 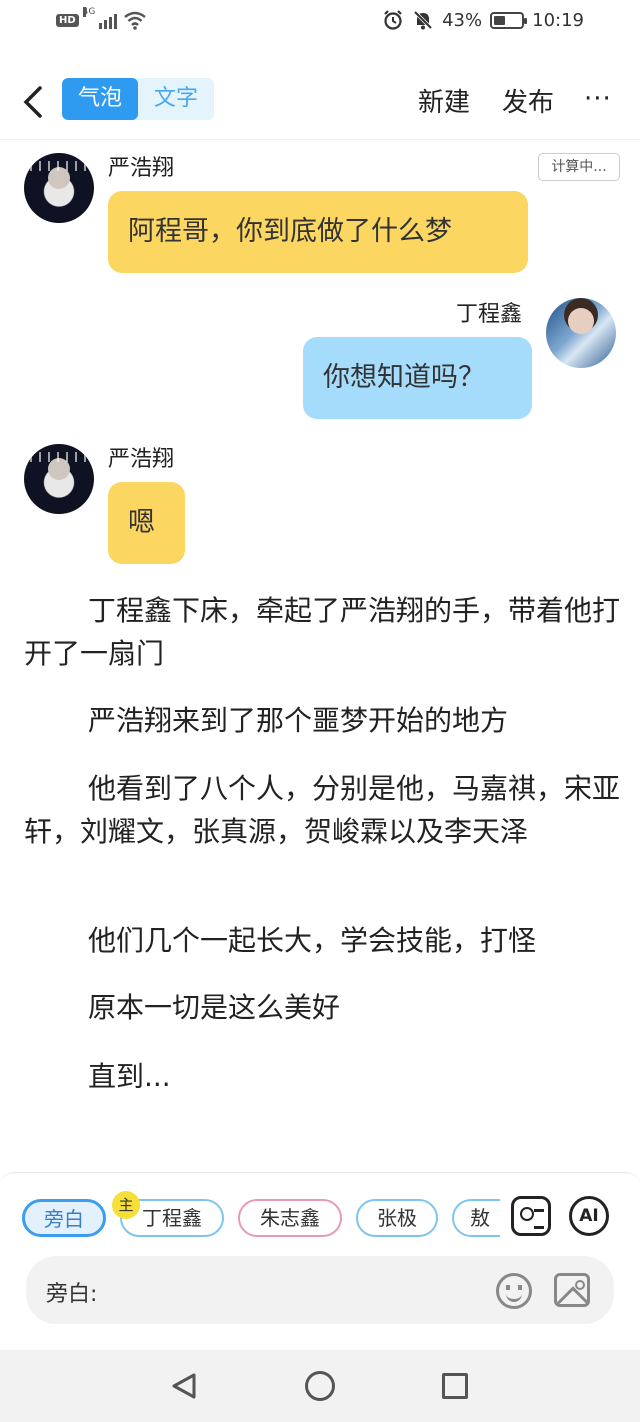 What do you see at coordinates (318, 232) in the screenshot?
I see `message-bubble: 阿程哥，你到底做了什么梦` at bounding box center [318, 232].